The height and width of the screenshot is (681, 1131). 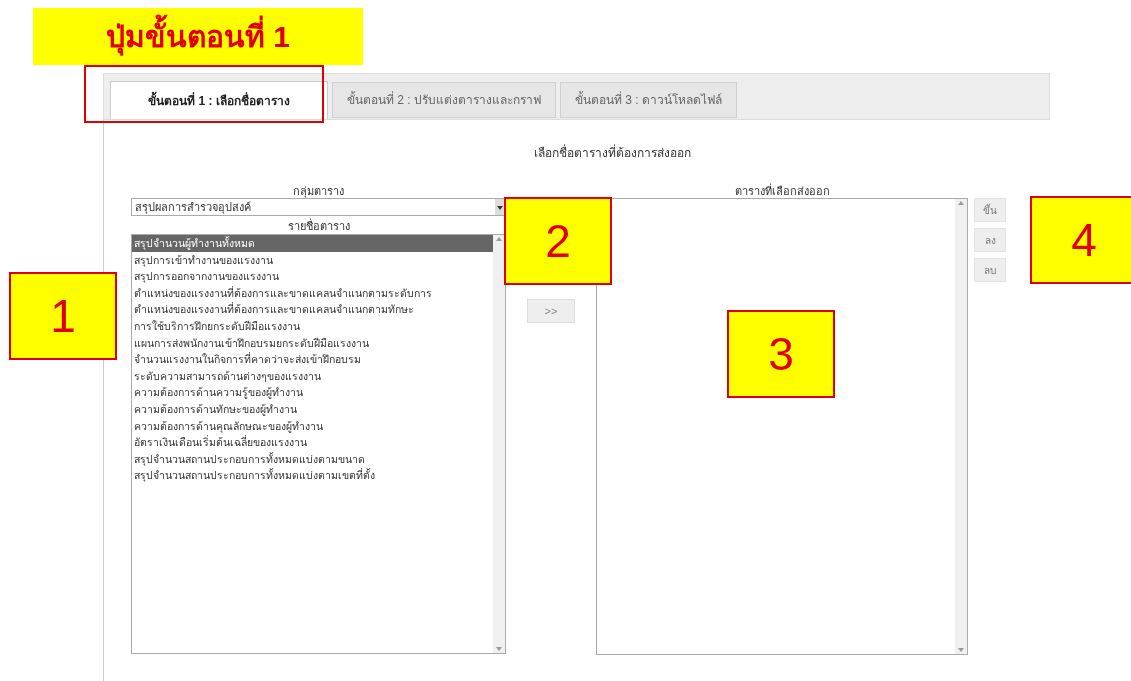 I want to click on caret-icon, so click(x=500, y=207).